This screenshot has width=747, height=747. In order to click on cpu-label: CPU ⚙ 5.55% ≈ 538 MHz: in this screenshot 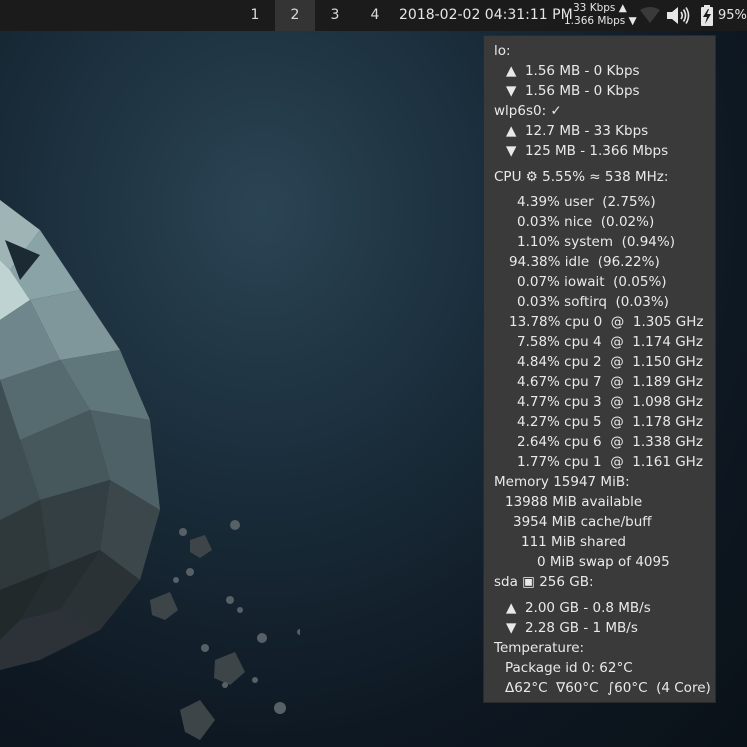, I will do `click(581, 177)`.